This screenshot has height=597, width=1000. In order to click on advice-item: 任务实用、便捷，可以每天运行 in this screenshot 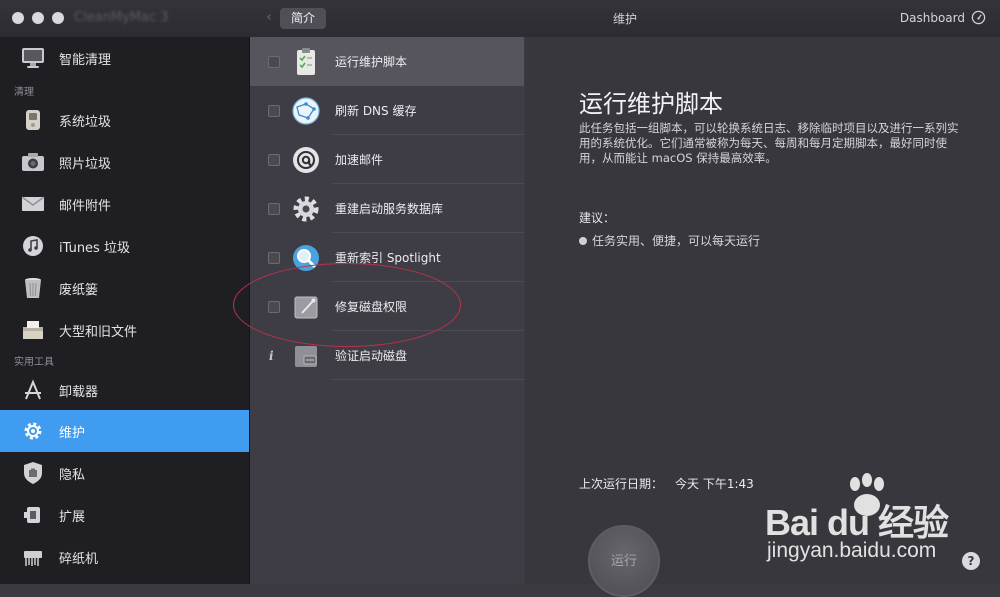, I will do `click(669, 240)`.